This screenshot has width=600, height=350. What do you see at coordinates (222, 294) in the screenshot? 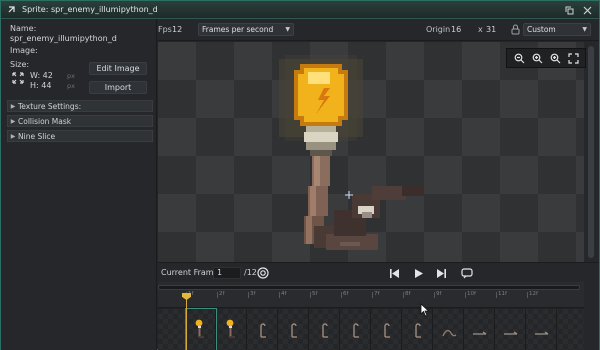
I see `frame-number-label: 2f` at bounding box center [222, 294].